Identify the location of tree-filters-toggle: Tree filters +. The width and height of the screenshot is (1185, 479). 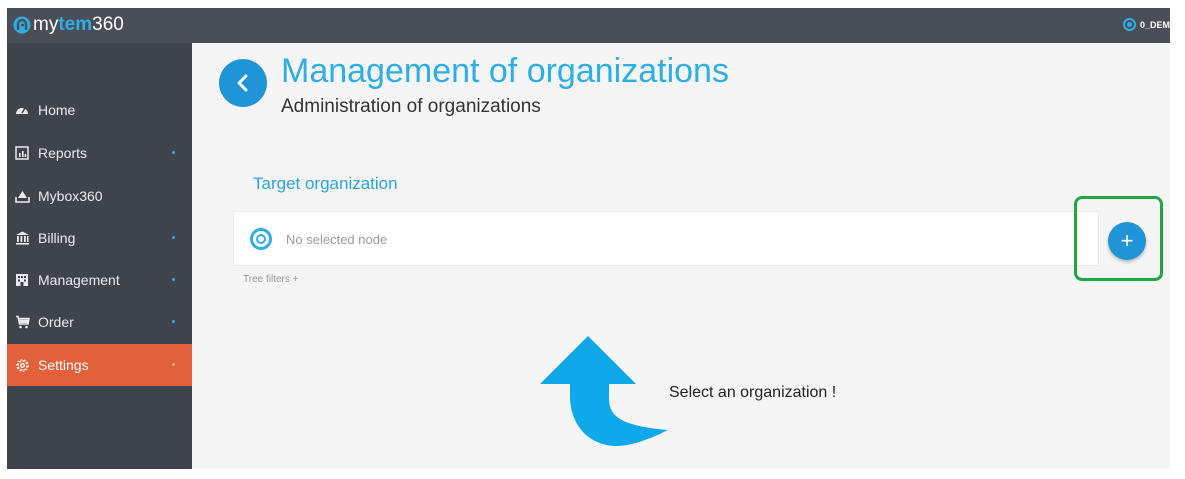
(270, 279).